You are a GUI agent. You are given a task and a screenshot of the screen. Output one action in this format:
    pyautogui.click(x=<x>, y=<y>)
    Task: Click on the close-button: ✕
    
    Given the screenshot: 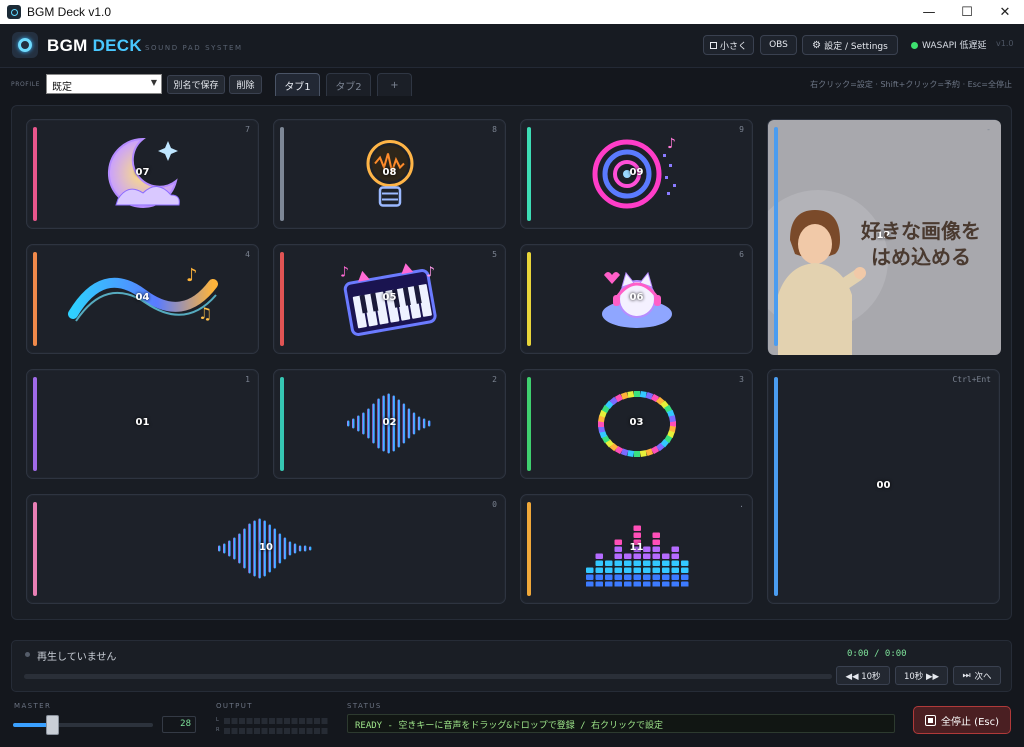 What is the action you would take?
    pyautogui.click(x=1005, y=12)
    